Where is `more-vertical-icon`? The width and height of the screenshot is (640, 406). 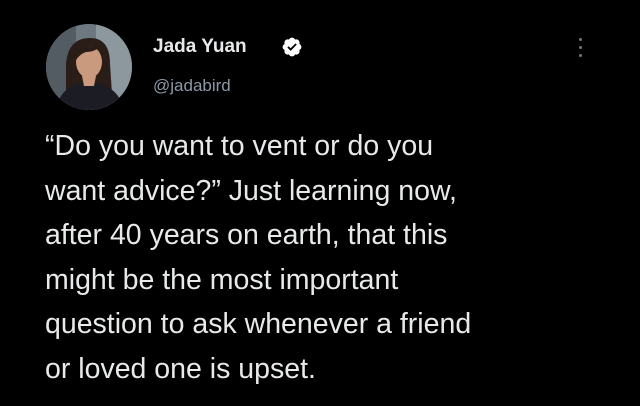
more-vertical-icon is located at coordinates (580, 51).